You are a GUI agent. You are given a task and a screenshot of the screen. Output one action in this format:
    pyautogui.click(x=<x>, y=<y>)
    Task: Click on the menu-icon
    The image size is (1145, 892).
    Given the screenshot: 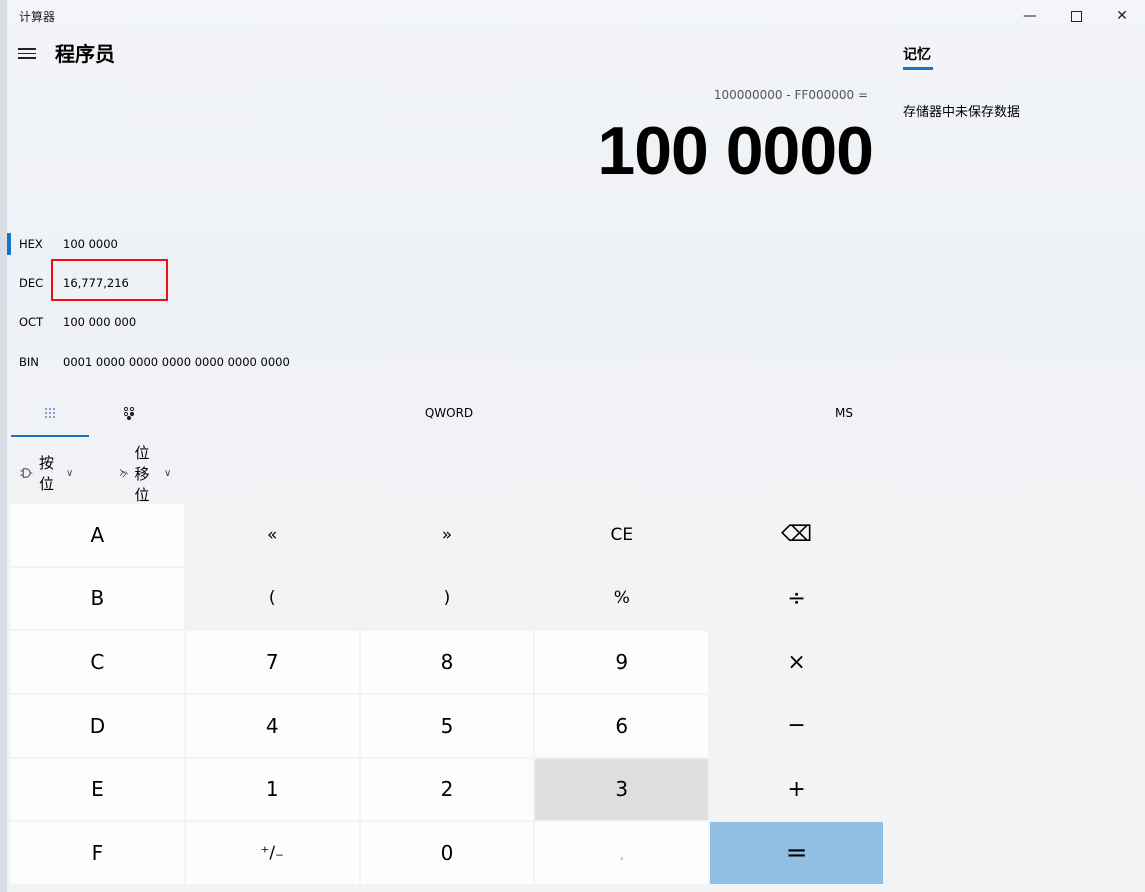 What is the action you would take?
    pyautogui.click(x=27, y=52)
    